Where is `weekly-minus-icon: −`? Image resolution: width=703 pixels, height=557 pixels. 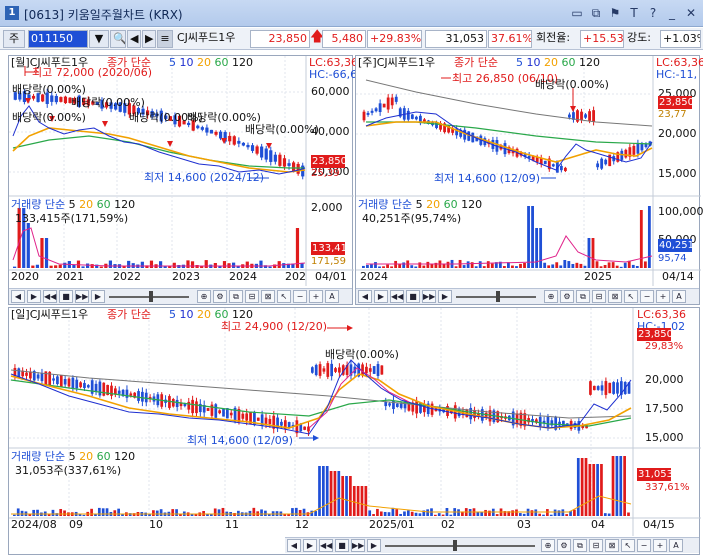
weekly-minus-icon: − is located at coordinates (647, 296).